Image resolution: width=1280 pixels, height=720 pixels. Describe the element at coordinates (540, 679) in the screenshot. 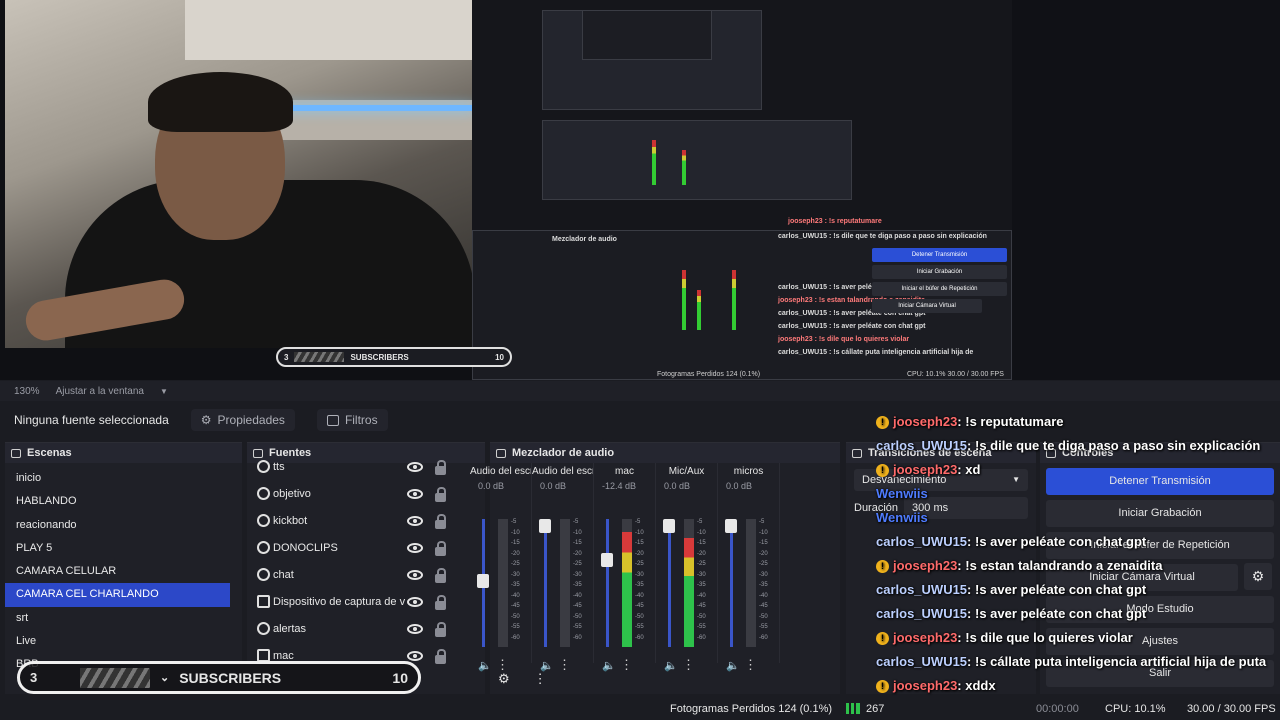

I see `mixer-menu-icon: ⋮` at that location.